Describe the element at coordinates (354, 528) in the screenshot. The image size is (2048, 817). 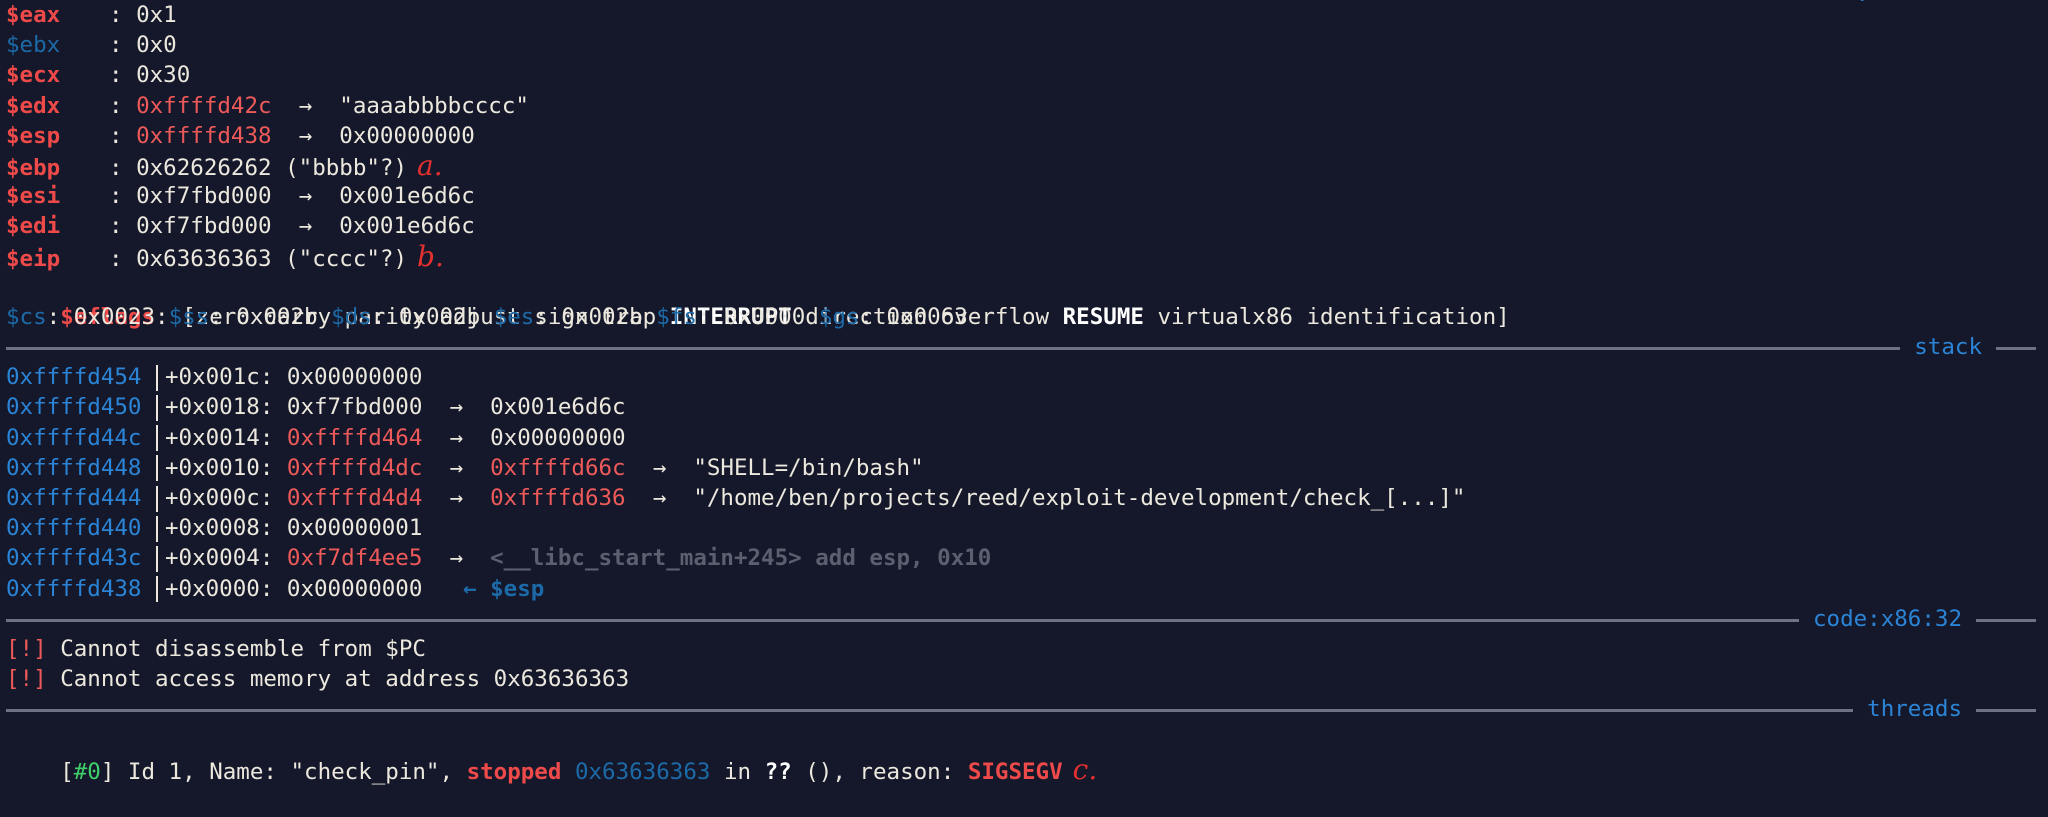
I see `stack-value: 0x00000001` at that location.